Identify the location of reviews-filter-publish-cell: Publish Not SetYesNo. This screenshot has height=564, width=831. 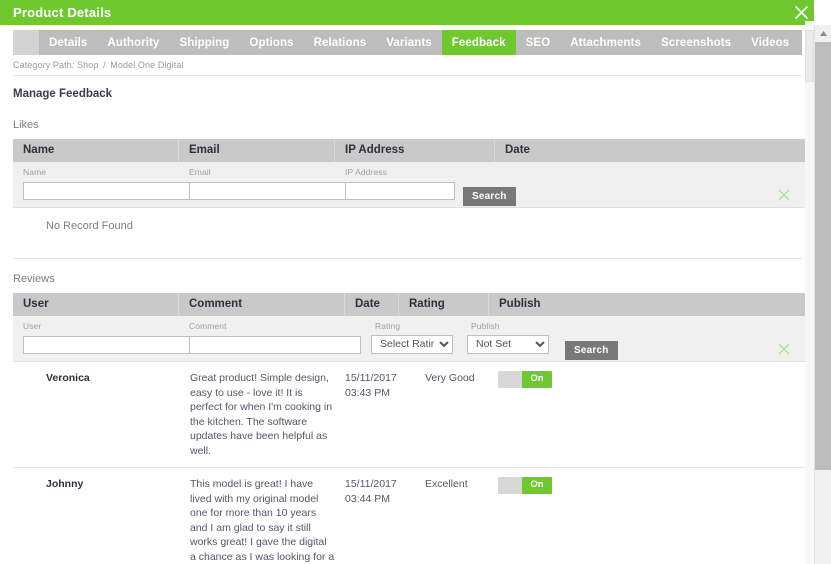
(513, 338).